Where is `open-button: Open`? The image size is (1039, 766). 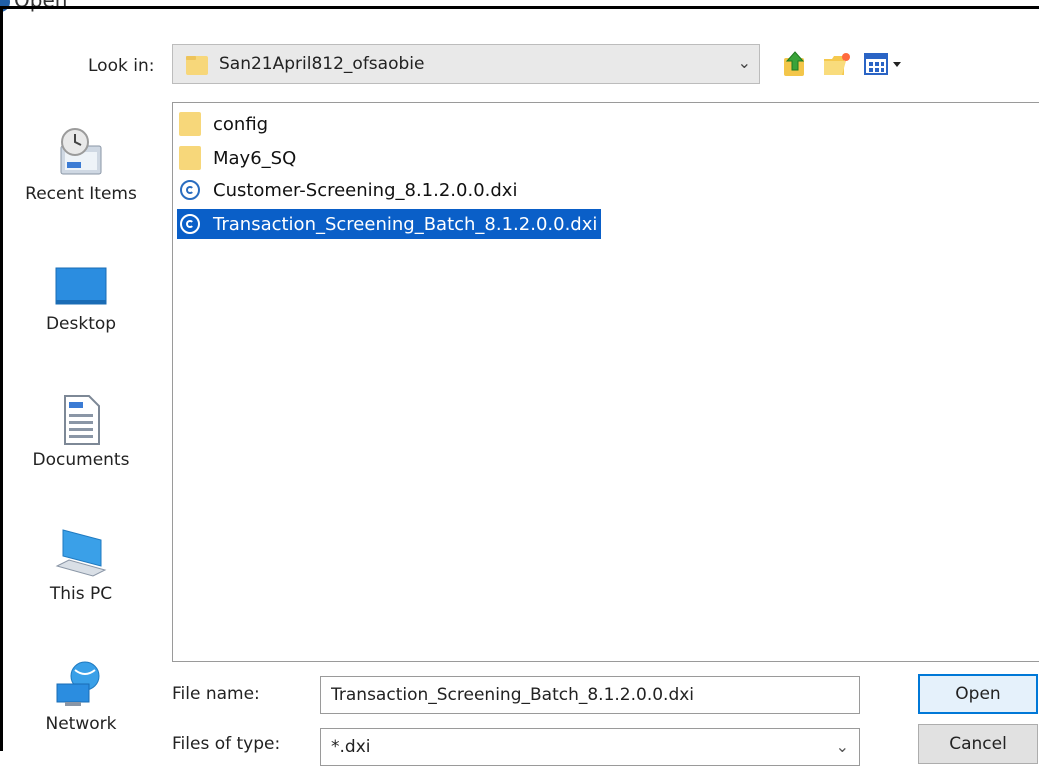 open-button: Open is located at coordinates (978, 694).